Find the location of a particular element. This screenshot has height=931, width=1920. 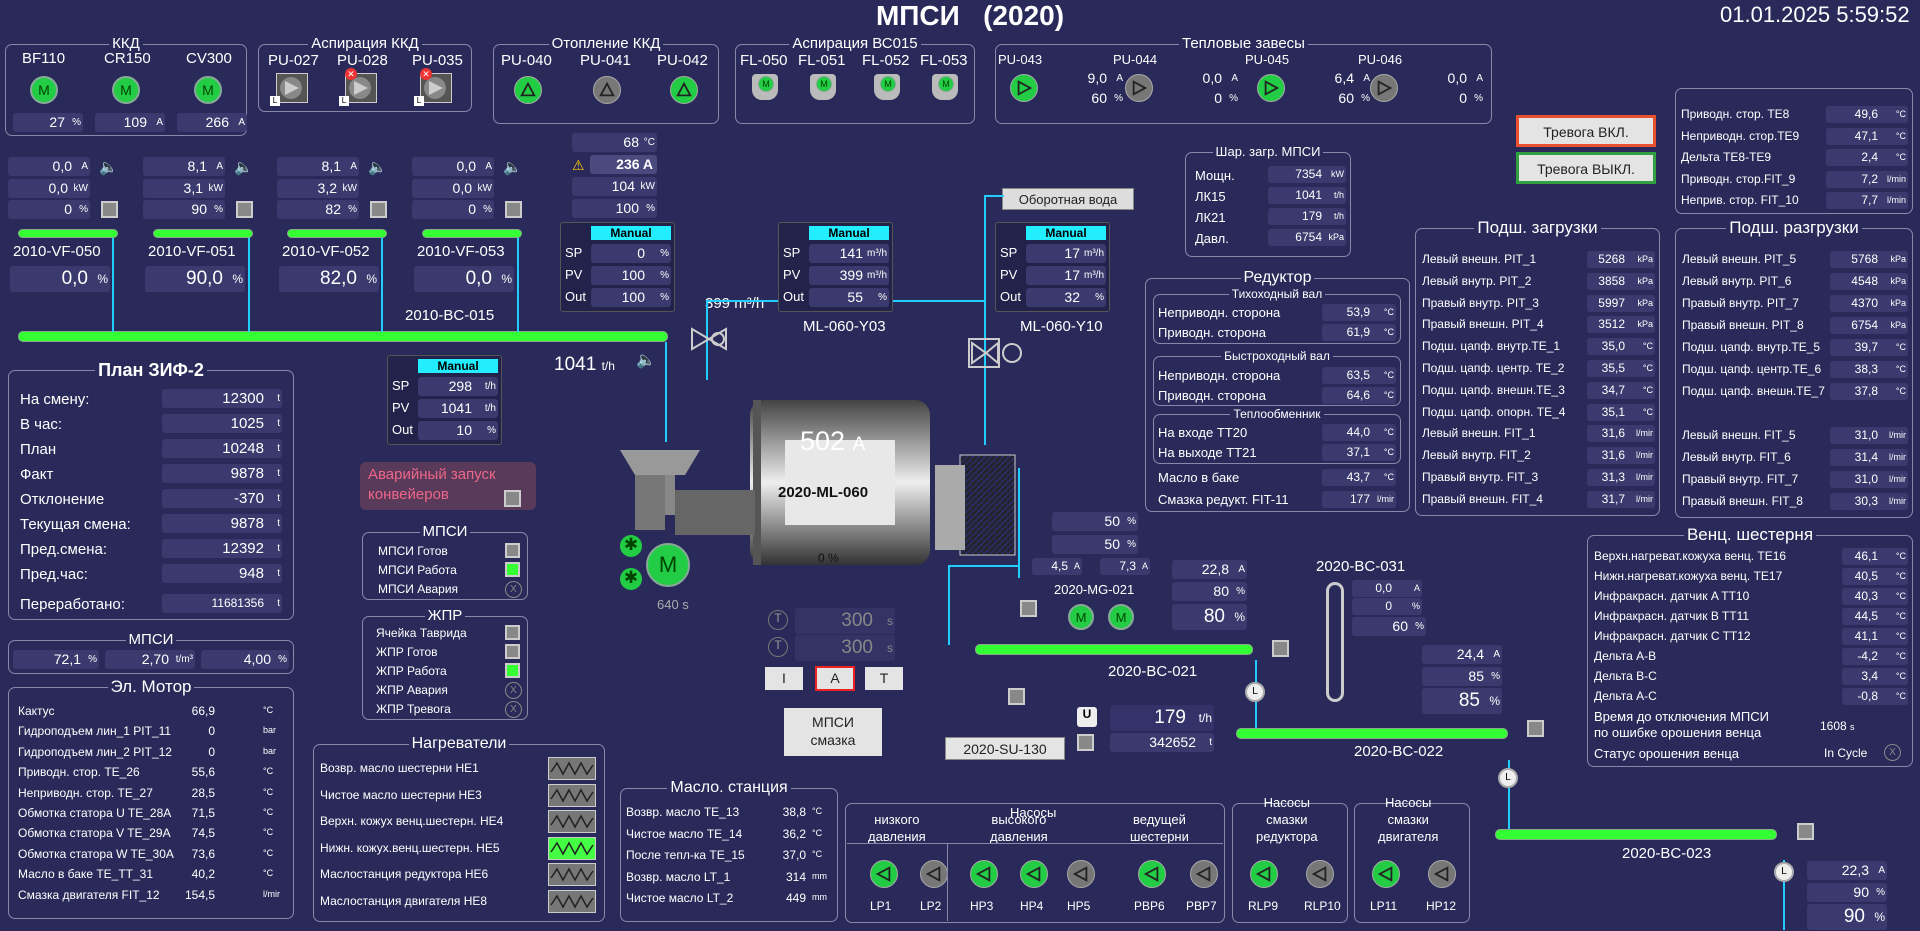

plan-title: План ЗИФ-2 is located at coordinates (151, 370).